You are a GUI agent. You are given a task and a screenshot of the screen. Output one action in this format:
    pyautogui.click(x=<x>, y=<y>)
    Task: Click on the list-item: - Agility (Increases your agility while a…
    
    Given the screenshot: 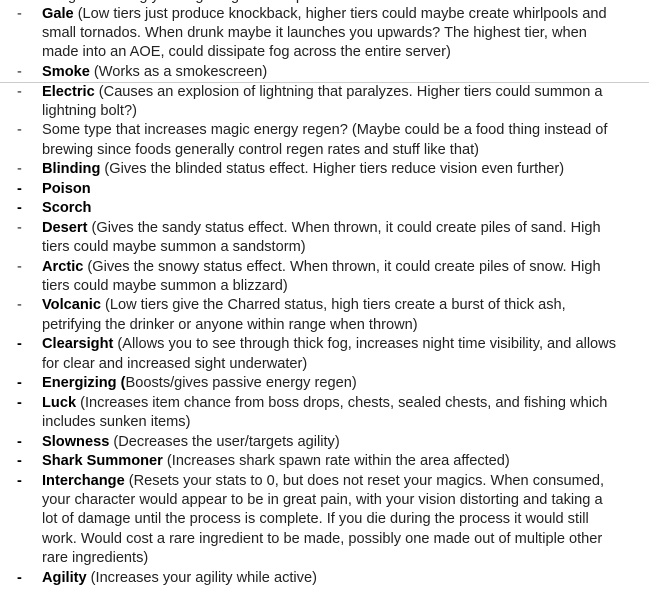 What is the action you would take?
    pyautogui.click(x=324, y=578)
    